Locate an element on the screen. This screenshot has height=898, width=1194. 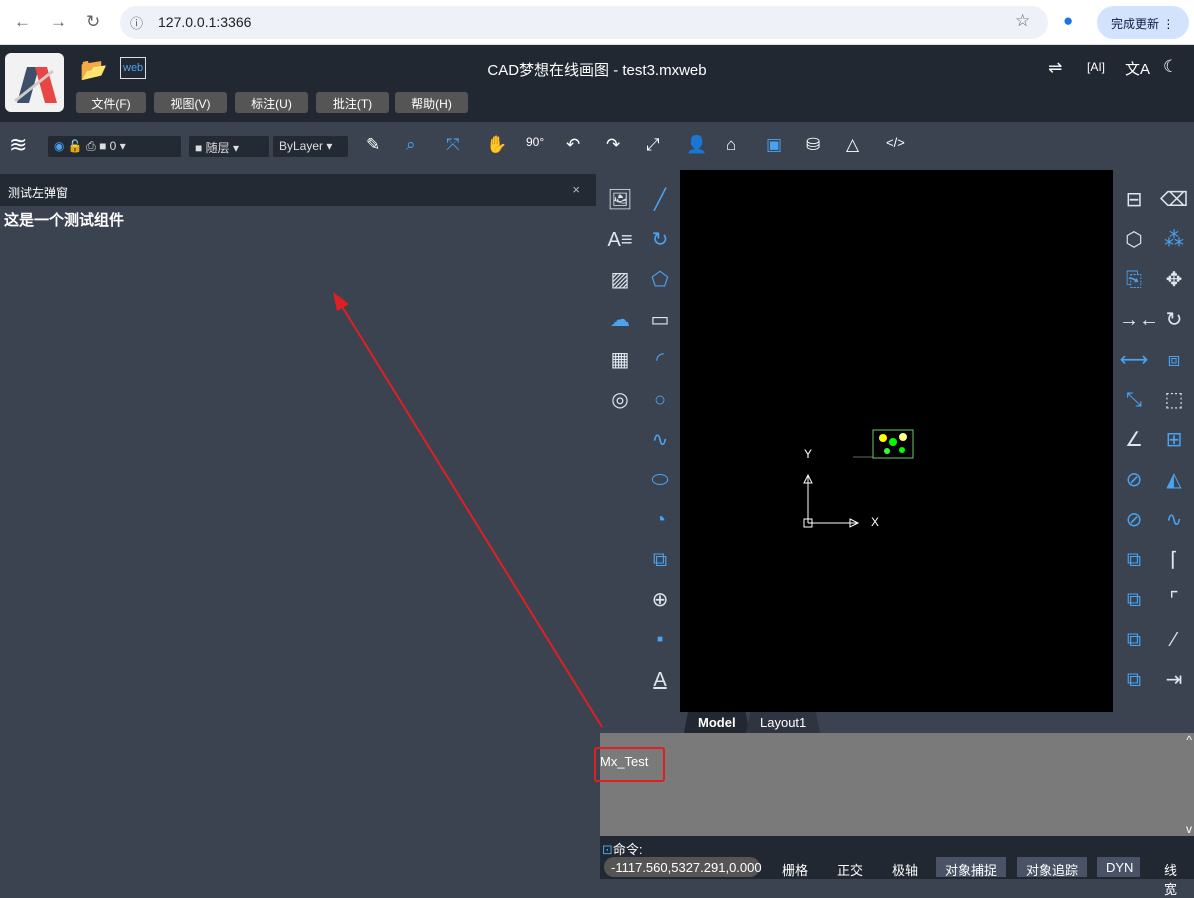
spline-icon: ∿ is located at coordinates (660, 440).